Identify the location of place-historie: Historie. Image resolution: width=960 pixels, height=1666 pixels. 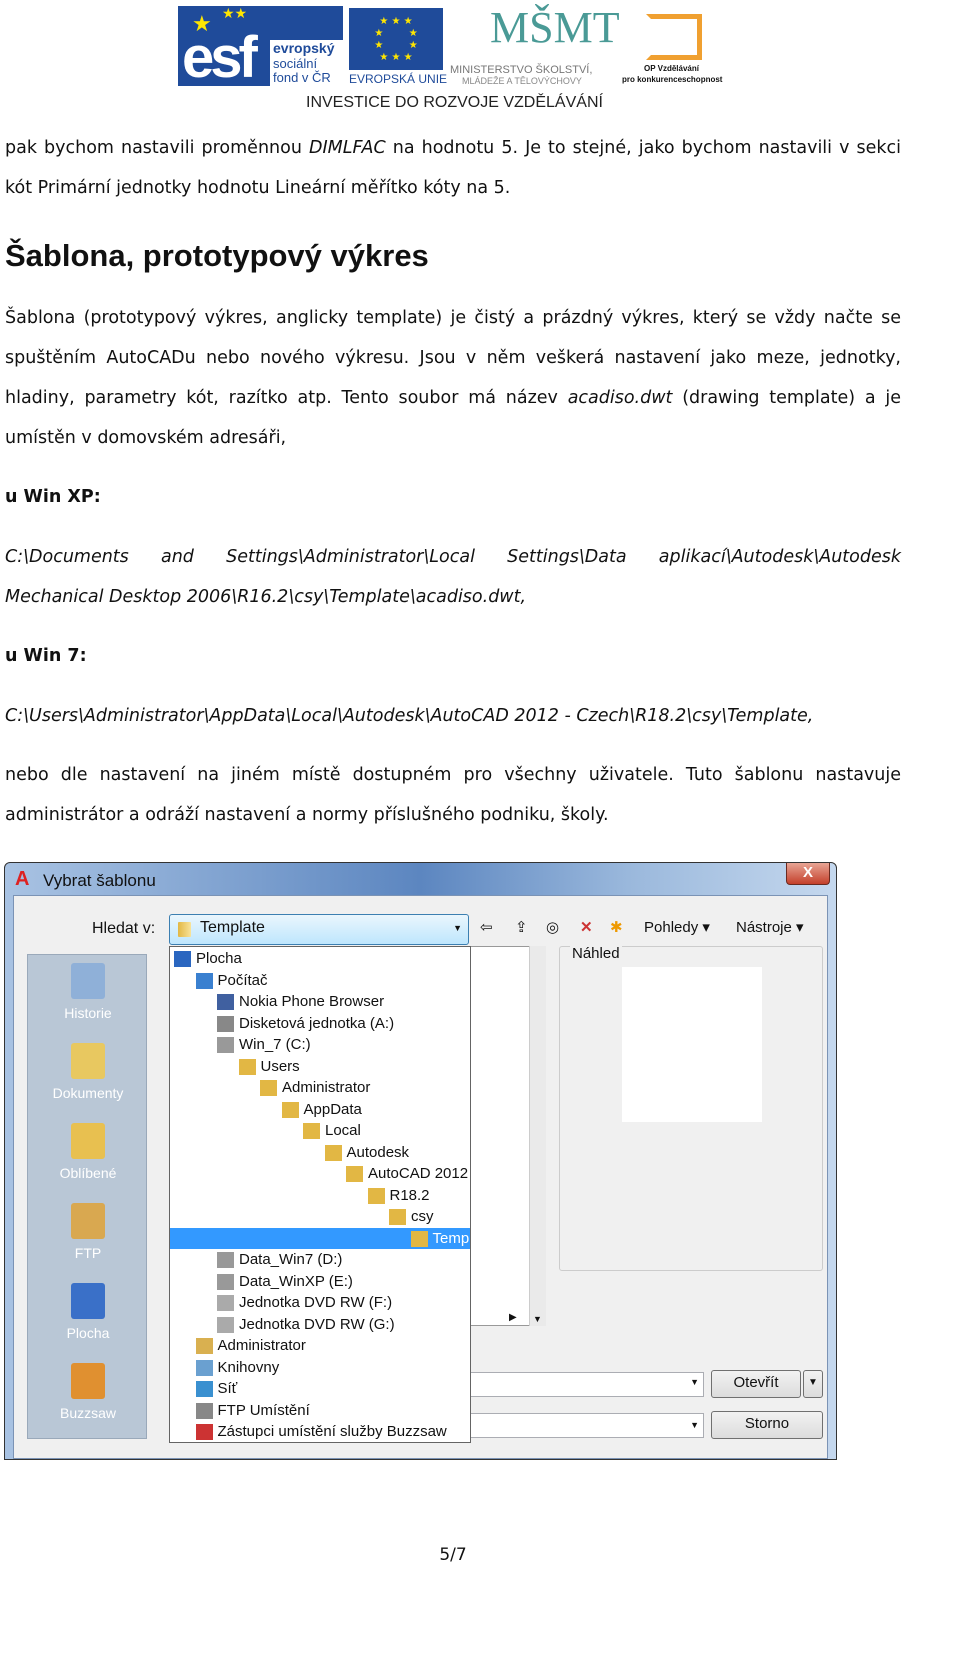
(88, 992).